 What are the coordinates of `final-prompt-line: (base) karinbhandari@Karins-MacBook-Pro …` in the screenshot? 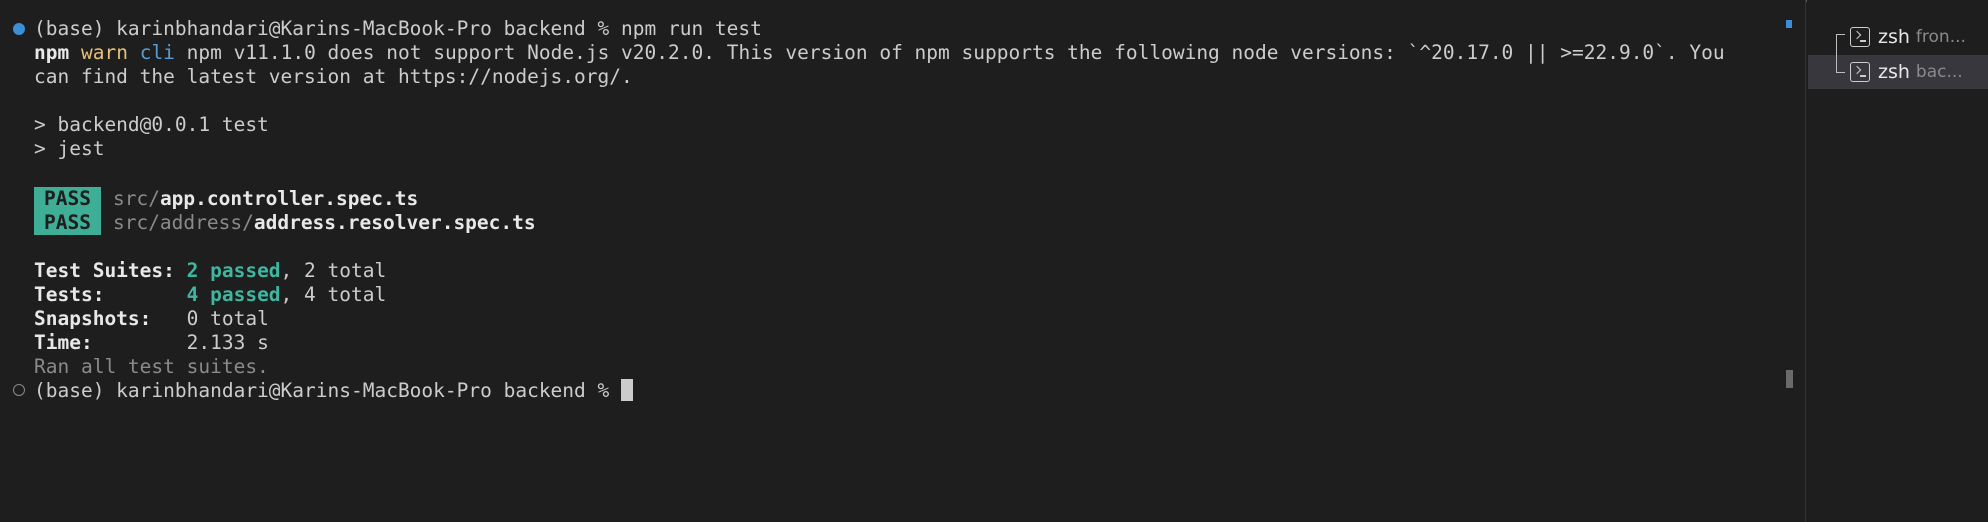 It's located at (333, 391).